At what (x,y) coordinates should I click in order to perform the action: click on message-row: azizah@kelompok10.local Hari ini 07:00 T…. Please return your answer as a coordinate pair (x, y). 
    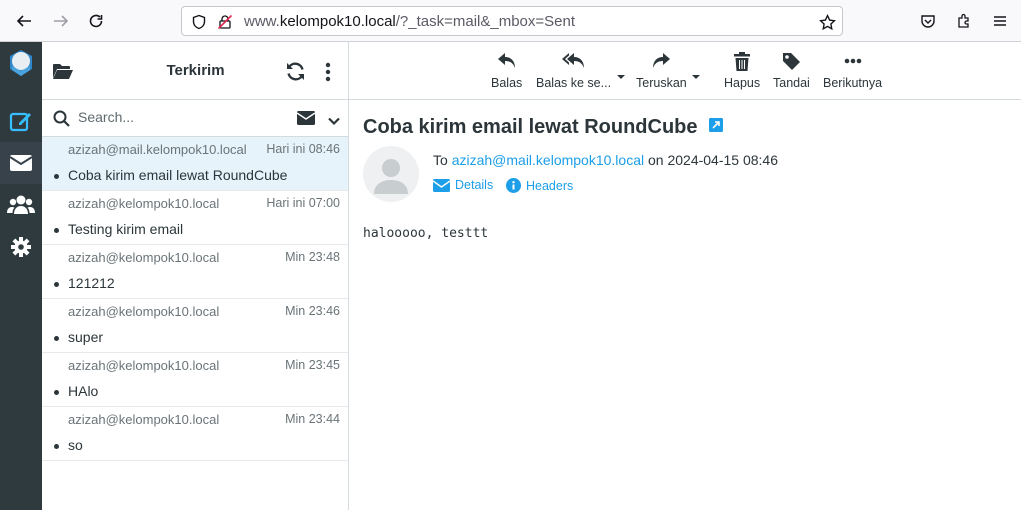
    Looking at the image, I should click on (195, 218).